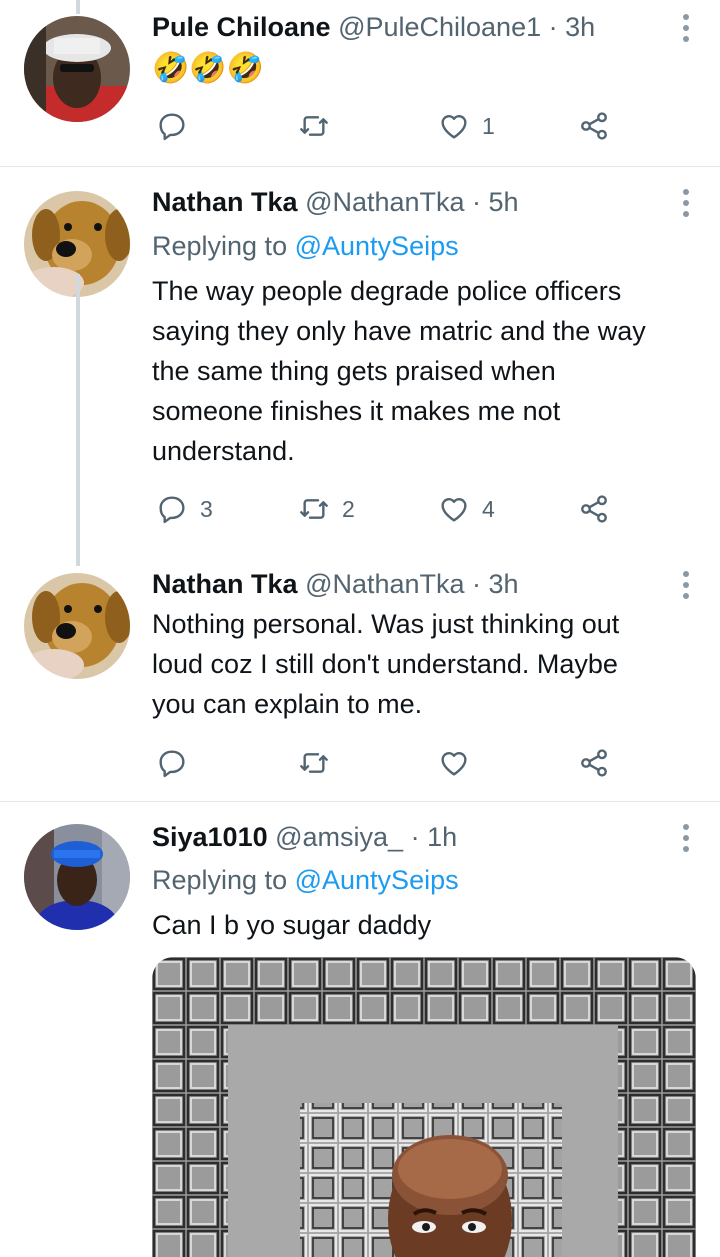 Image resolution: width=720 pixels, height=1257 pixels. Describe the element at coordinates (488, 508) in the screenshot. I see `like-count: 4` at that location.